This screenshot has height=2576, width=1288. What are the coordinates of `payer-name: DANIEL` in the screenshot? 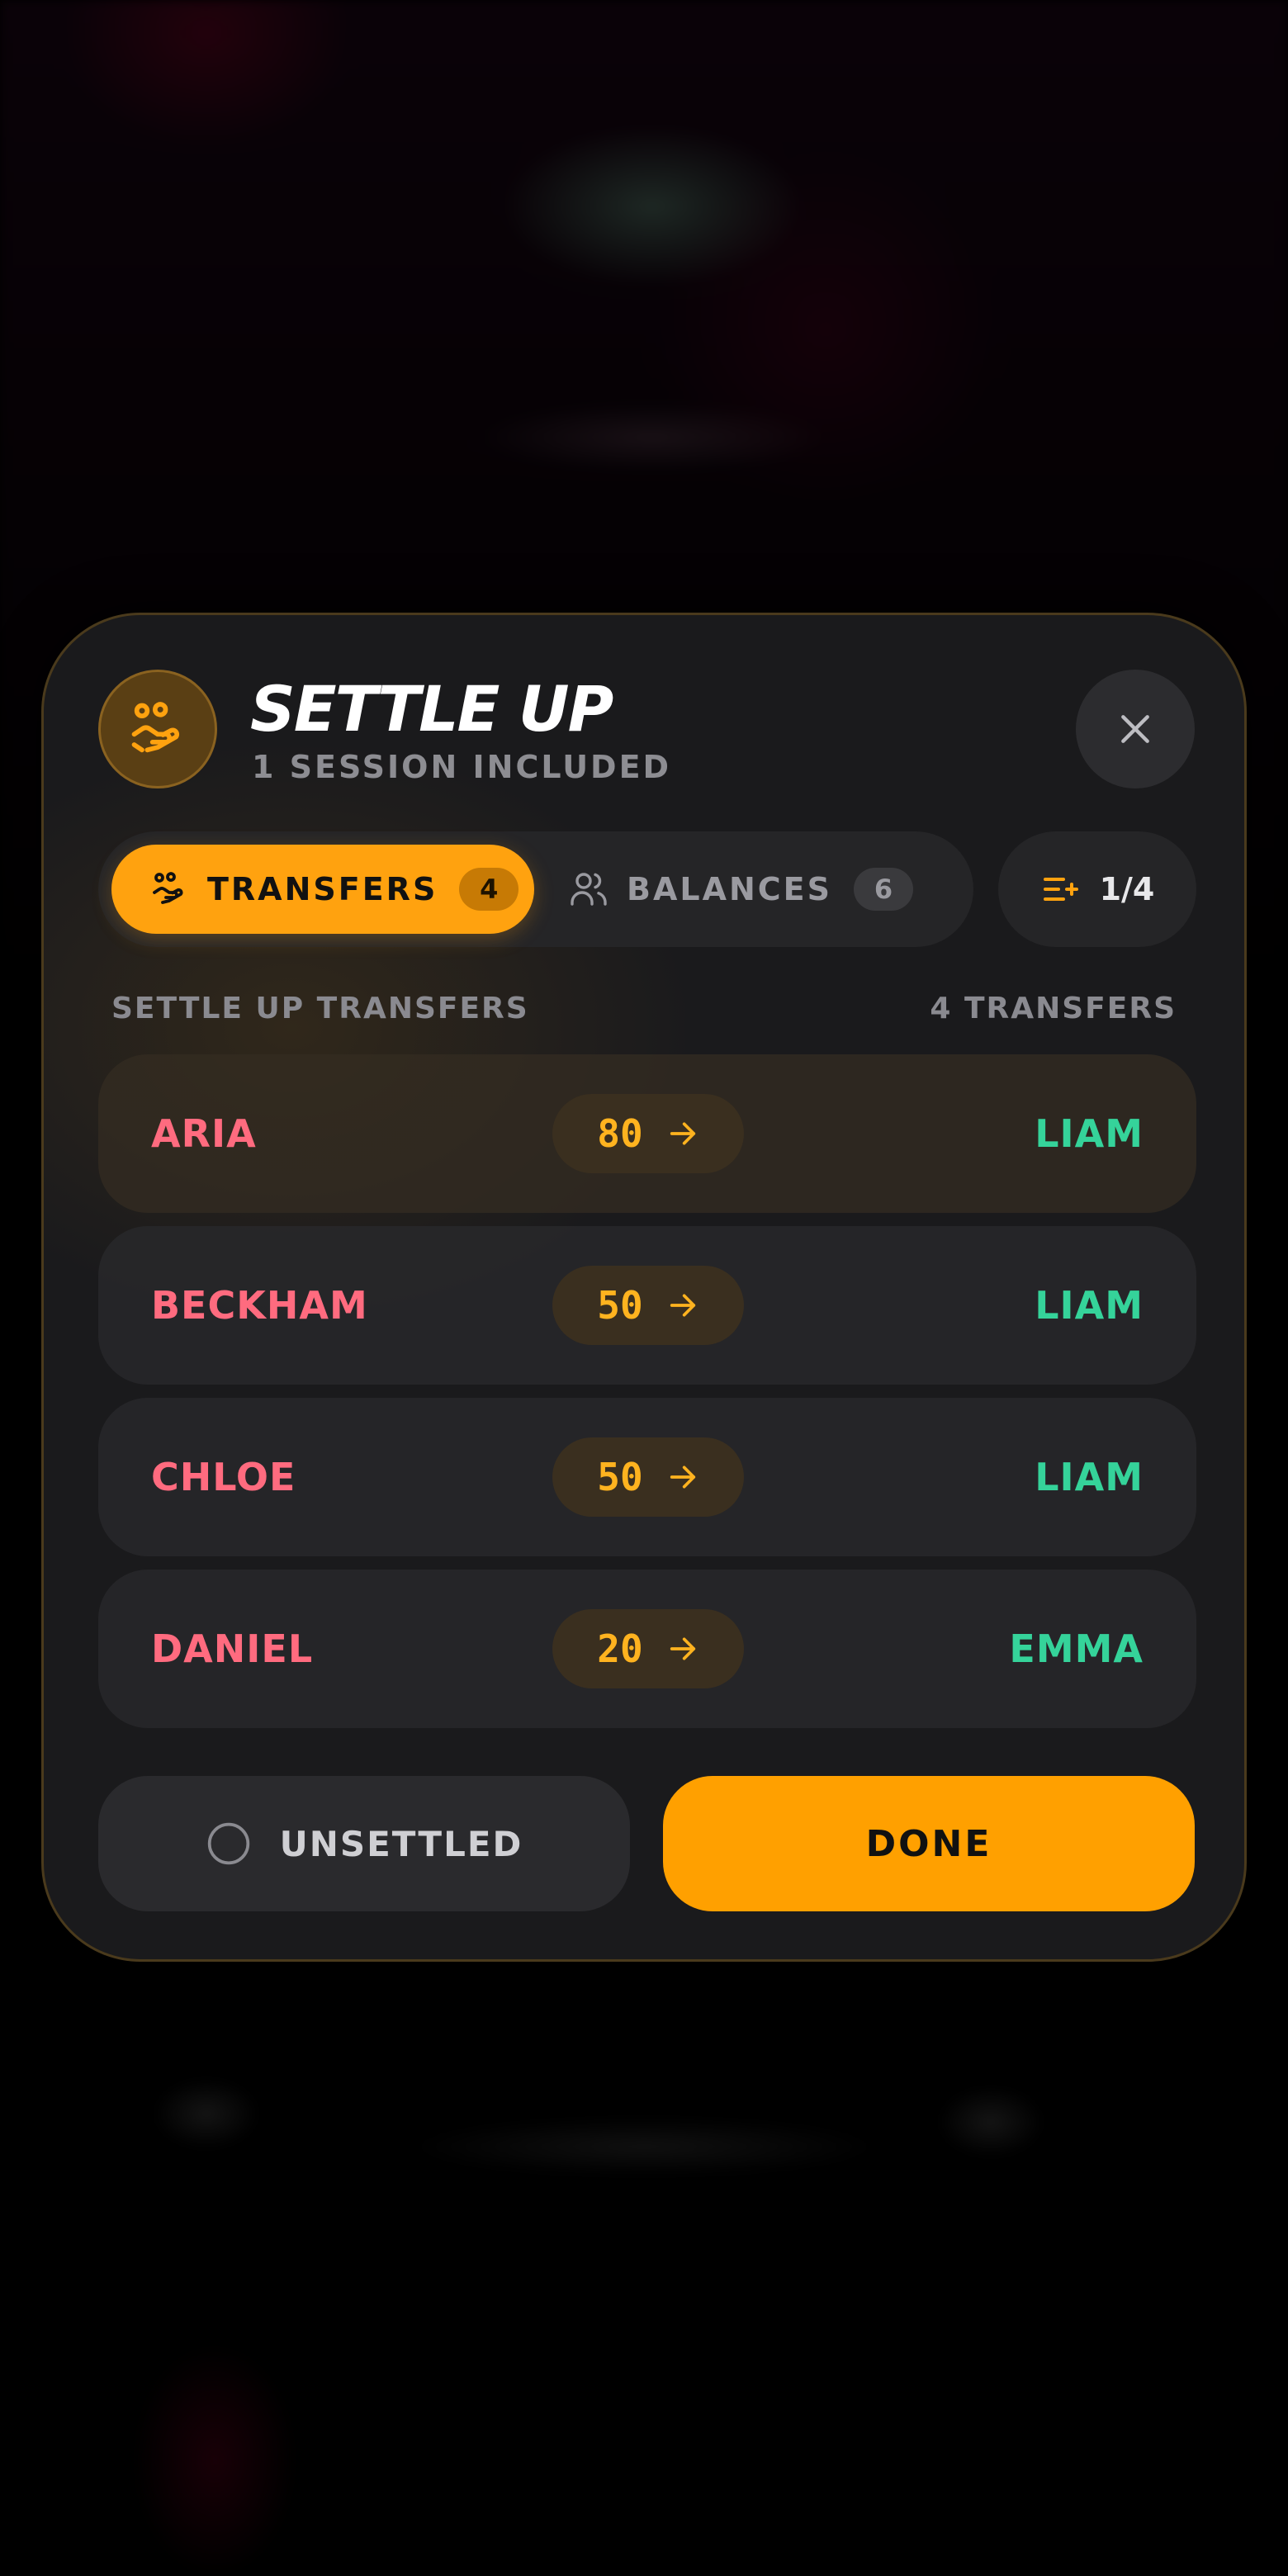 It's located at (232, 1649).